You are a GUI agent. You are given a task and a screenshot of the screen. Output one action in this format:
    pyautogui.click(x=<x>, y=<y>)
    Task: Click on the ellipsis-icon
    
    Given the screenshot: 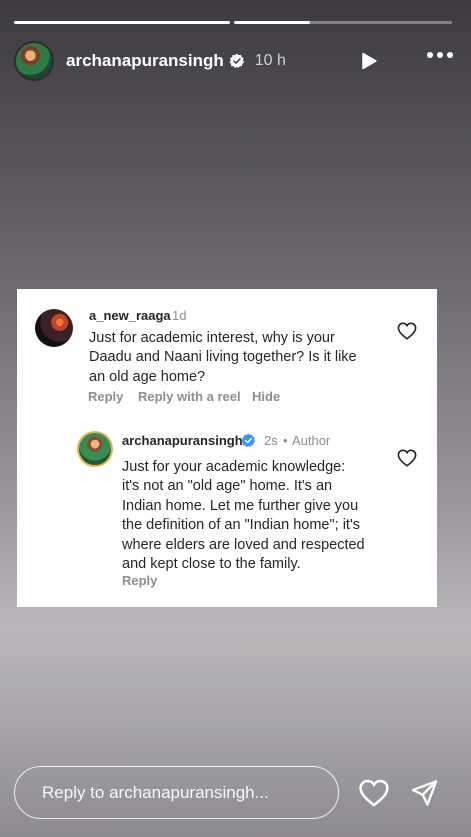 What is the action you would take?
    pyautogui.click(x=440, y=55)
    